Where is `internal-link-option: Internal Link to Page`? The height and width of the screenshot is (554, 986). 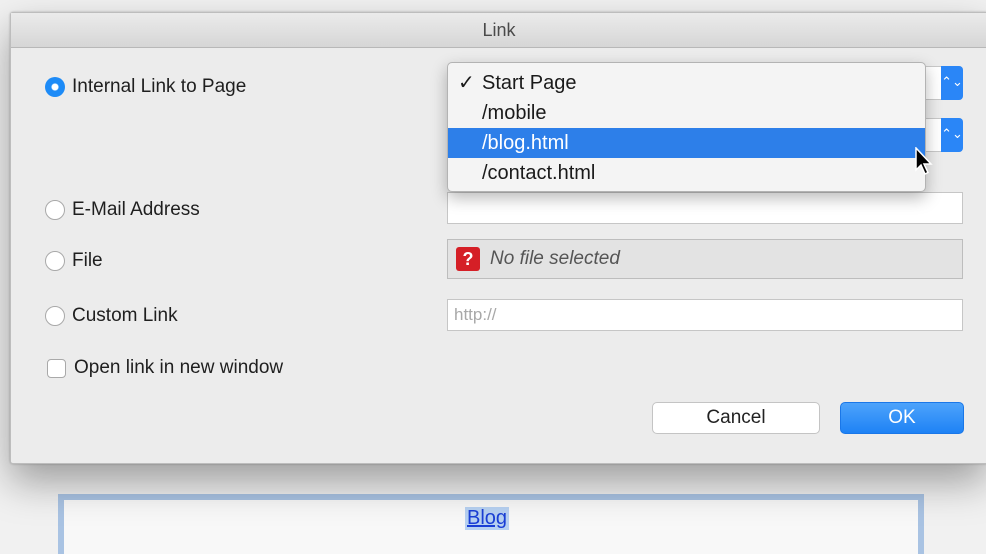 internal-link-option: Internal Link to Page is located at coordinates (145, 87).